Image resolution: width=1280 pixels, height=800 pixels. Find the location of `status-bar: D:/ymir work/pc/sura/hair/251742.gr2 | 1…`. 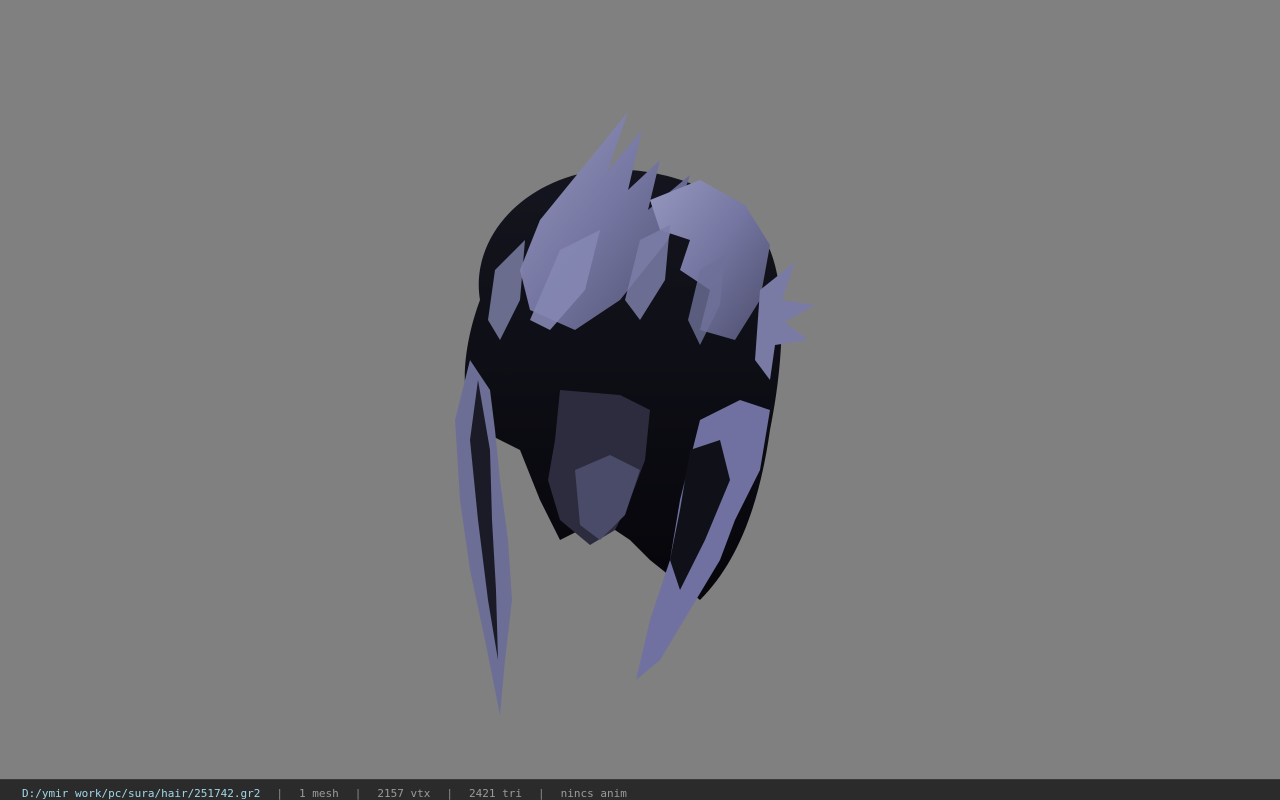

status-bar: D:/ymir work/pc/sura/hair/251742.gr2 | 1… is located at coordinates (640, 789).